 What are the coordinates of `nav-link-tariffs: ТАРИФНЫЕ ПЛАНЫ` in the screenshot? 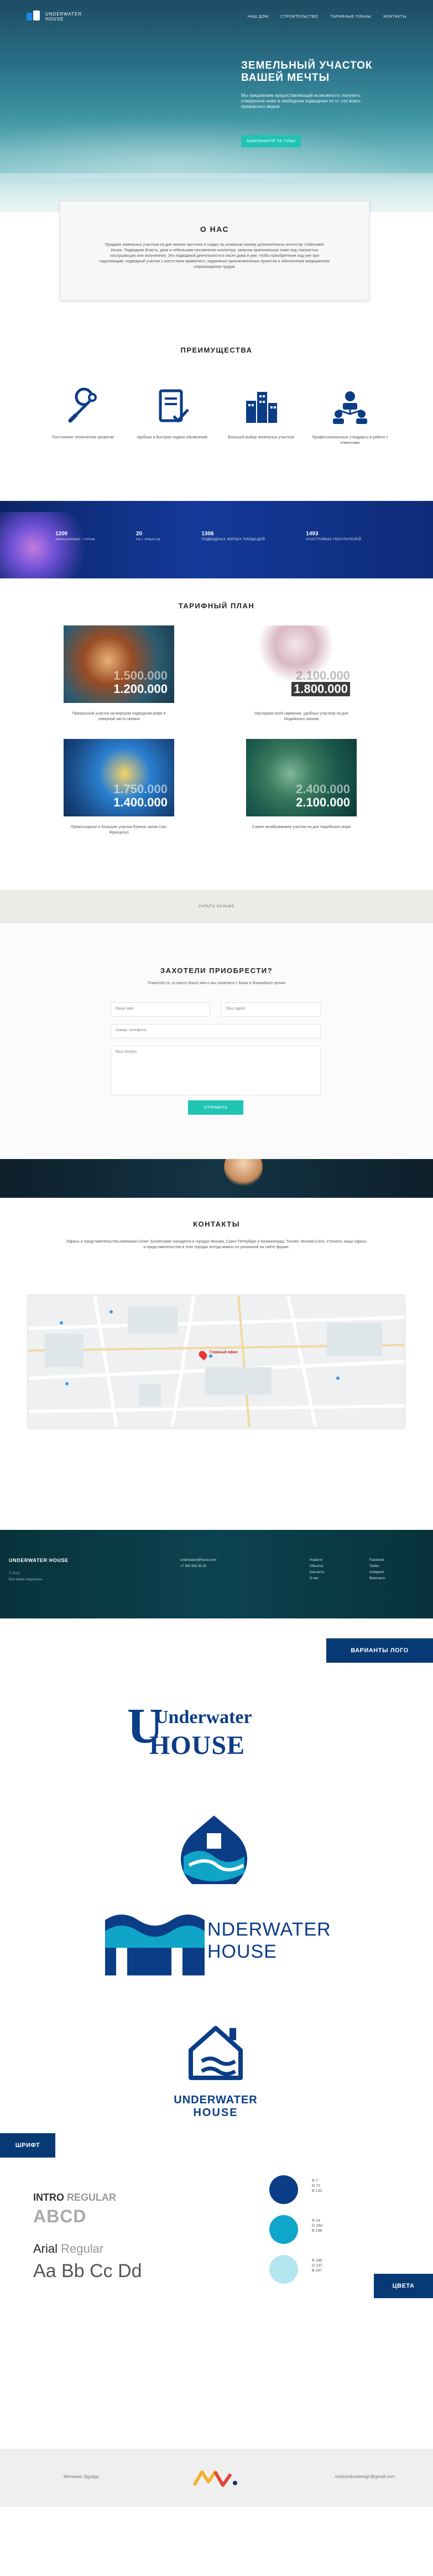 It's located at (351, 17).